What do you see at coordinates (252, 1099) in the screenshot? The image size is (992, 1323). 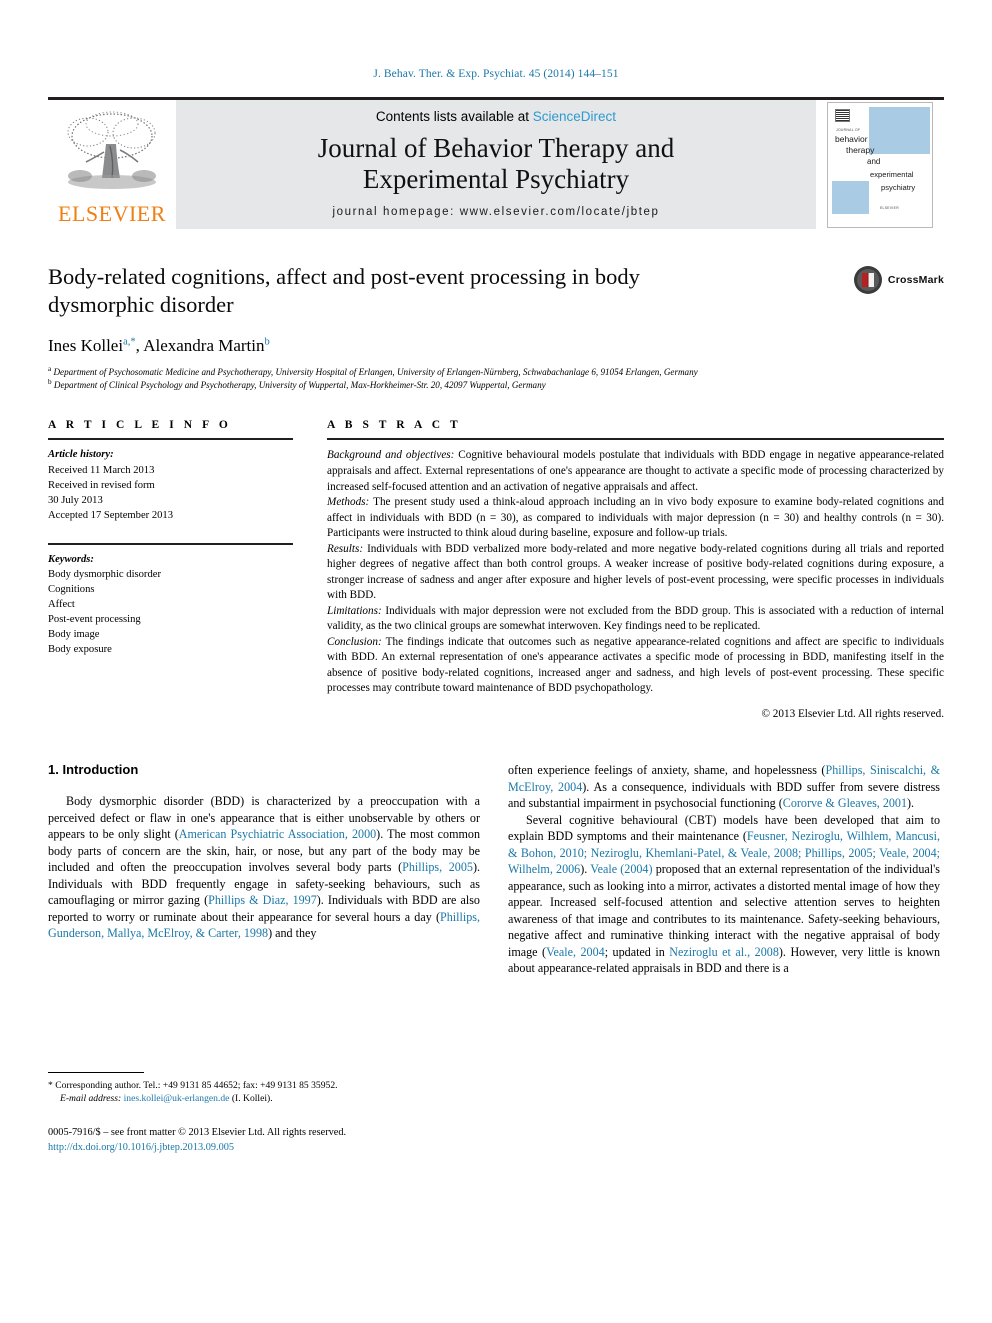 I see `email-person: (I. Kollei).` at bounding box center [252, 1099].